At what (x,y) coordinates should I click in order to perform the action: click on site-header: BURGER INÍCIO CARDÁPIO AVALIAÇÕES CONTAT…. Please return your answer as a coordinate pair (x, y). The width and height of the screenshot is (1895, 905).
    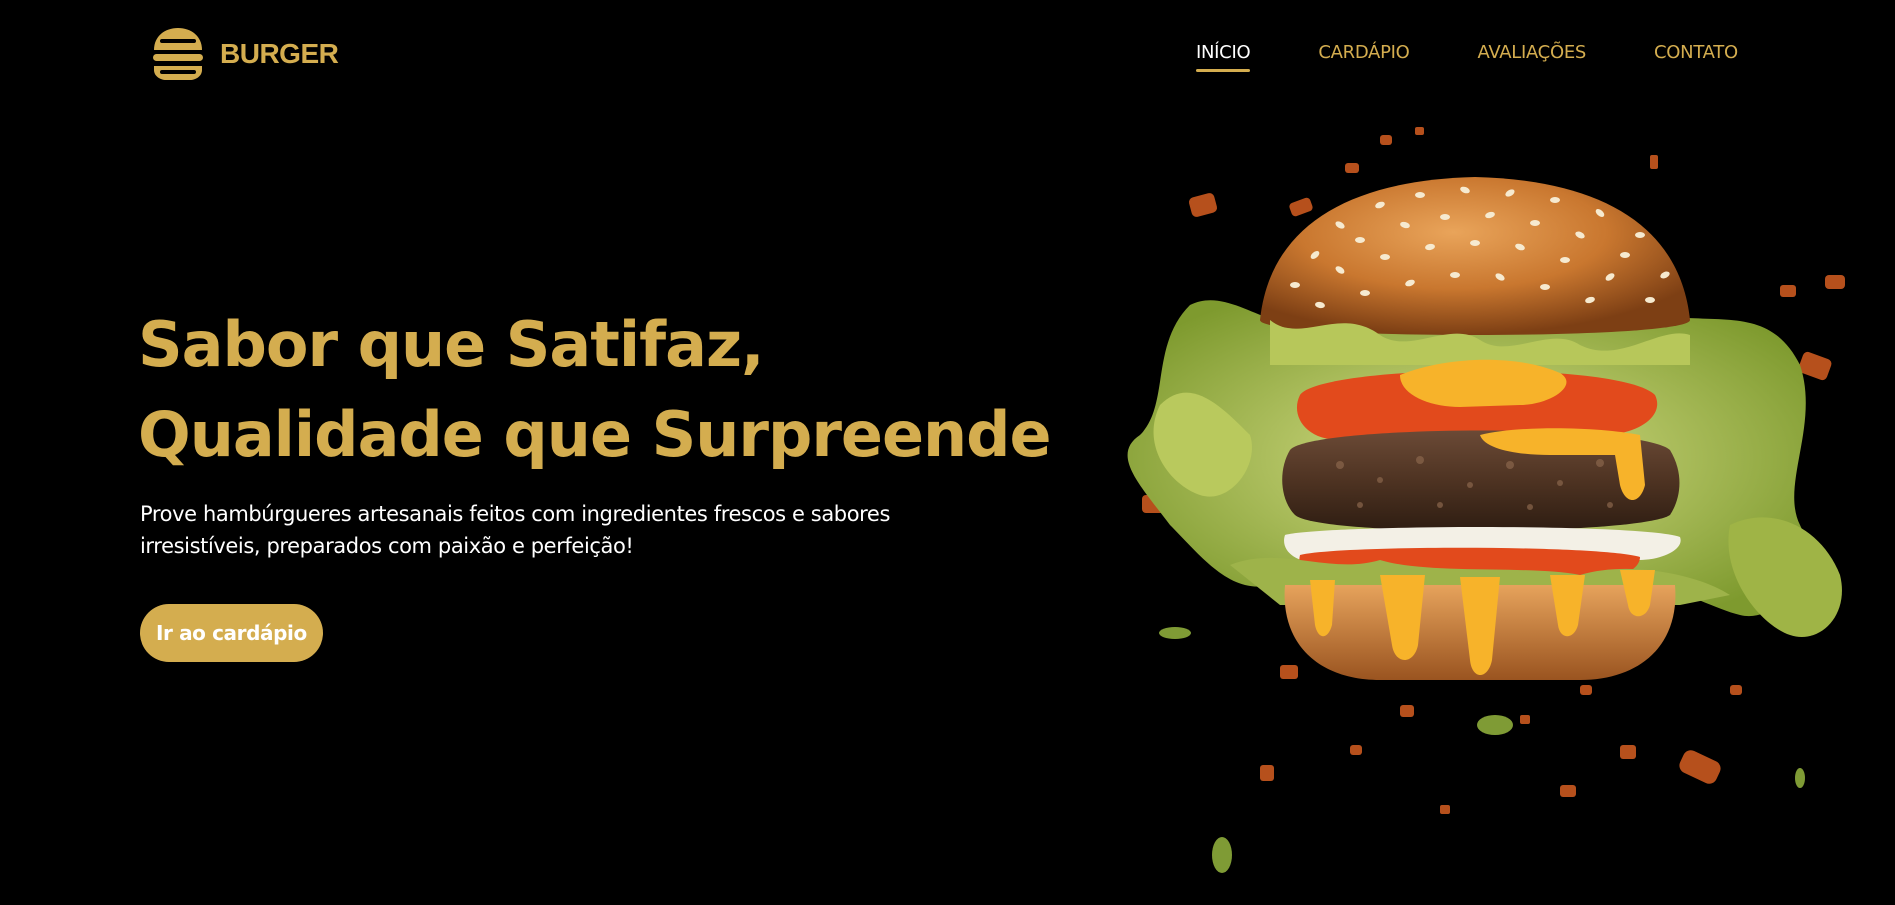
    Looking at the image, I should click on (947, 55).